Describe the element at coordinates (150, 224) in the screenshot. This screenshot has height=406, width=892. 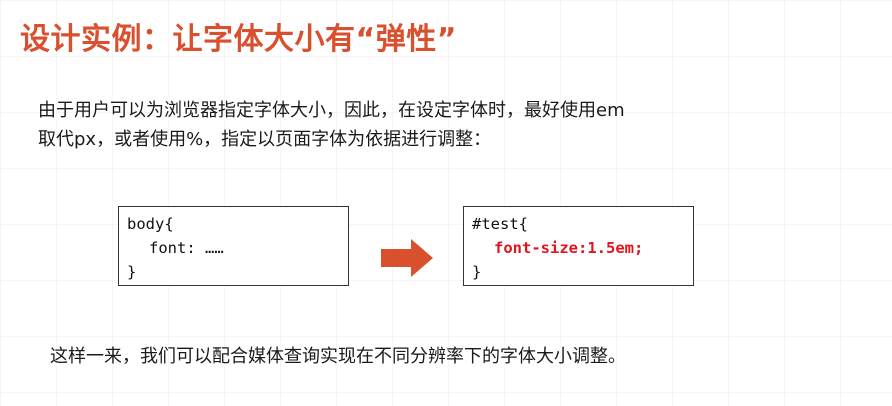
I see `code-body-line-1: body{` at that location.